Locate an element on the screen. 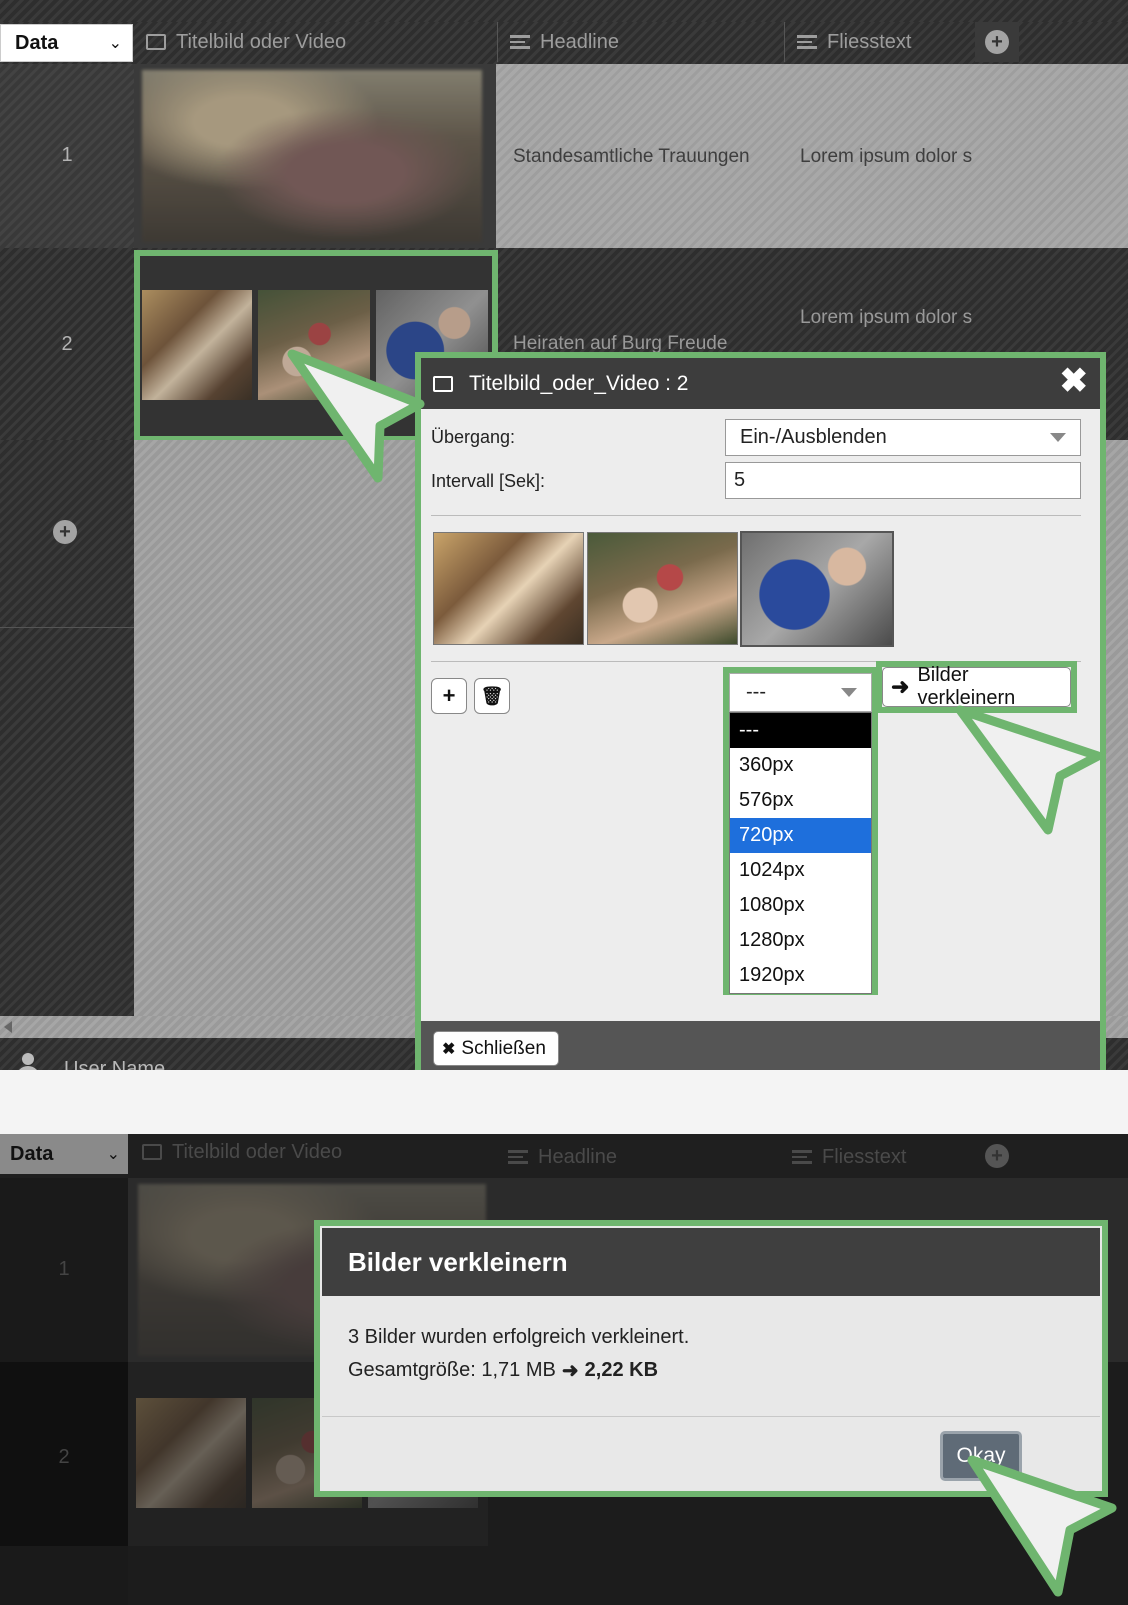  add-image-button: + is located at coordinates (449, 696).